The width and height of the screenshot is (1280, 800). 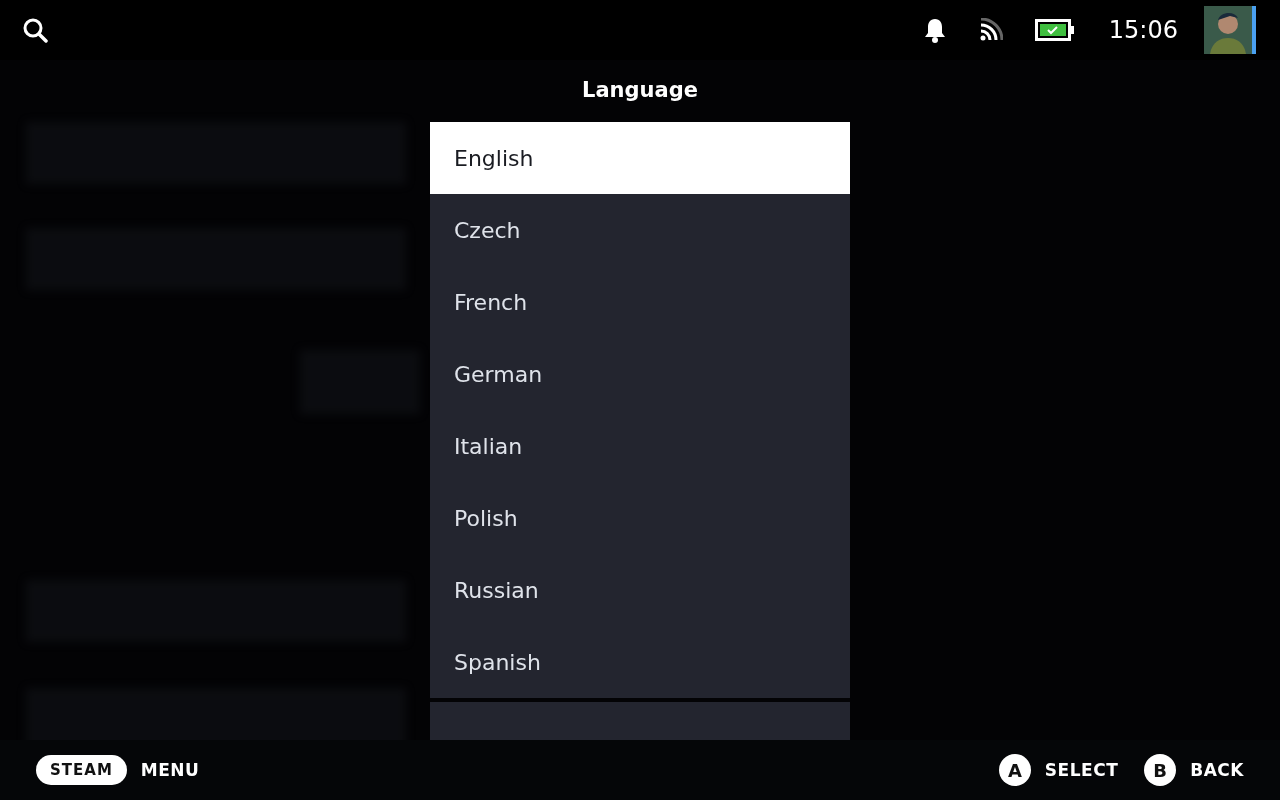 I want to click on steam-button: STEAM, so click(x=81, y=770).